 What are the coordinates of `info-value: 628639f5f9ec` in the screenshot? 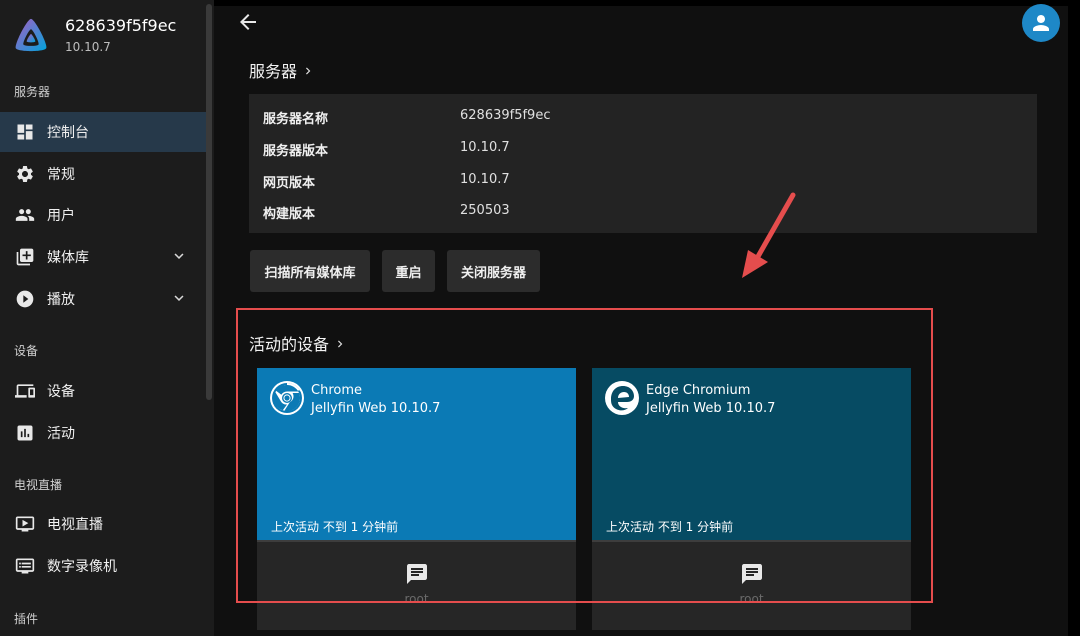 It's located at (505, 115).